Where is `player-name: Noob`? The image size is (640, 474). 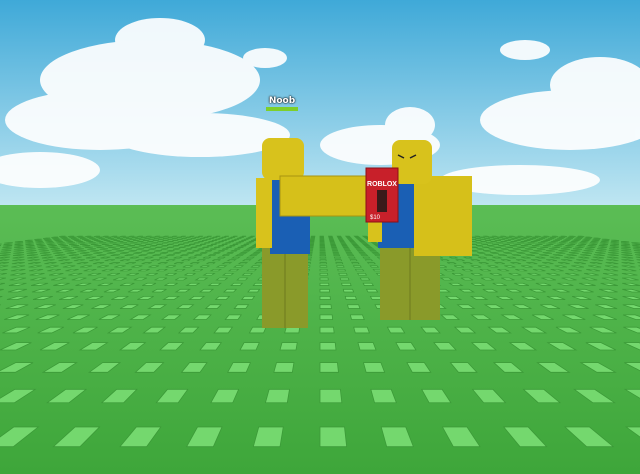 player-name: Noob is located at coordinates (282, 101).